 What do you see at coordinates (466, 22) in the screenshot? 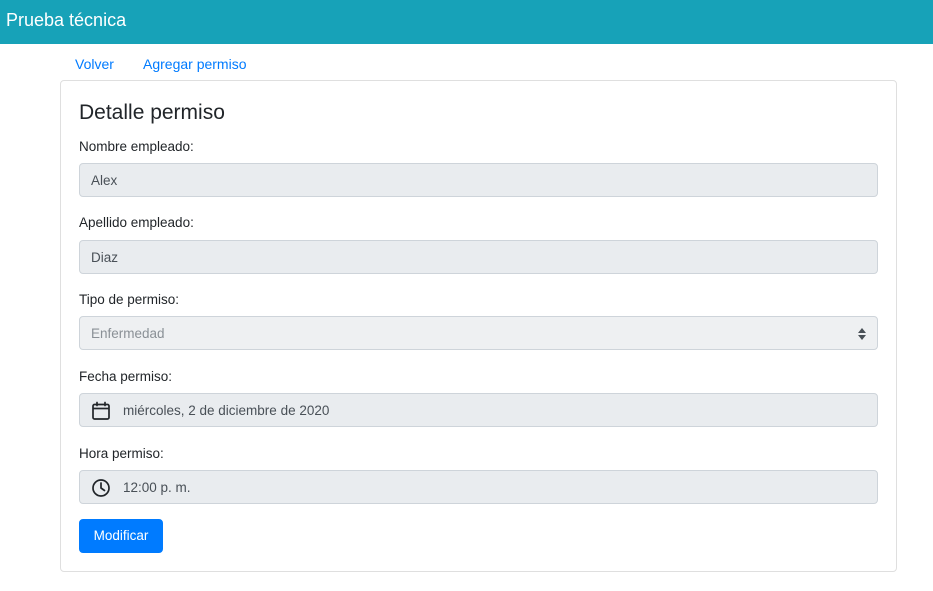
I see `top-navbar: Prueba técnica` at bounding box center [466, 22].